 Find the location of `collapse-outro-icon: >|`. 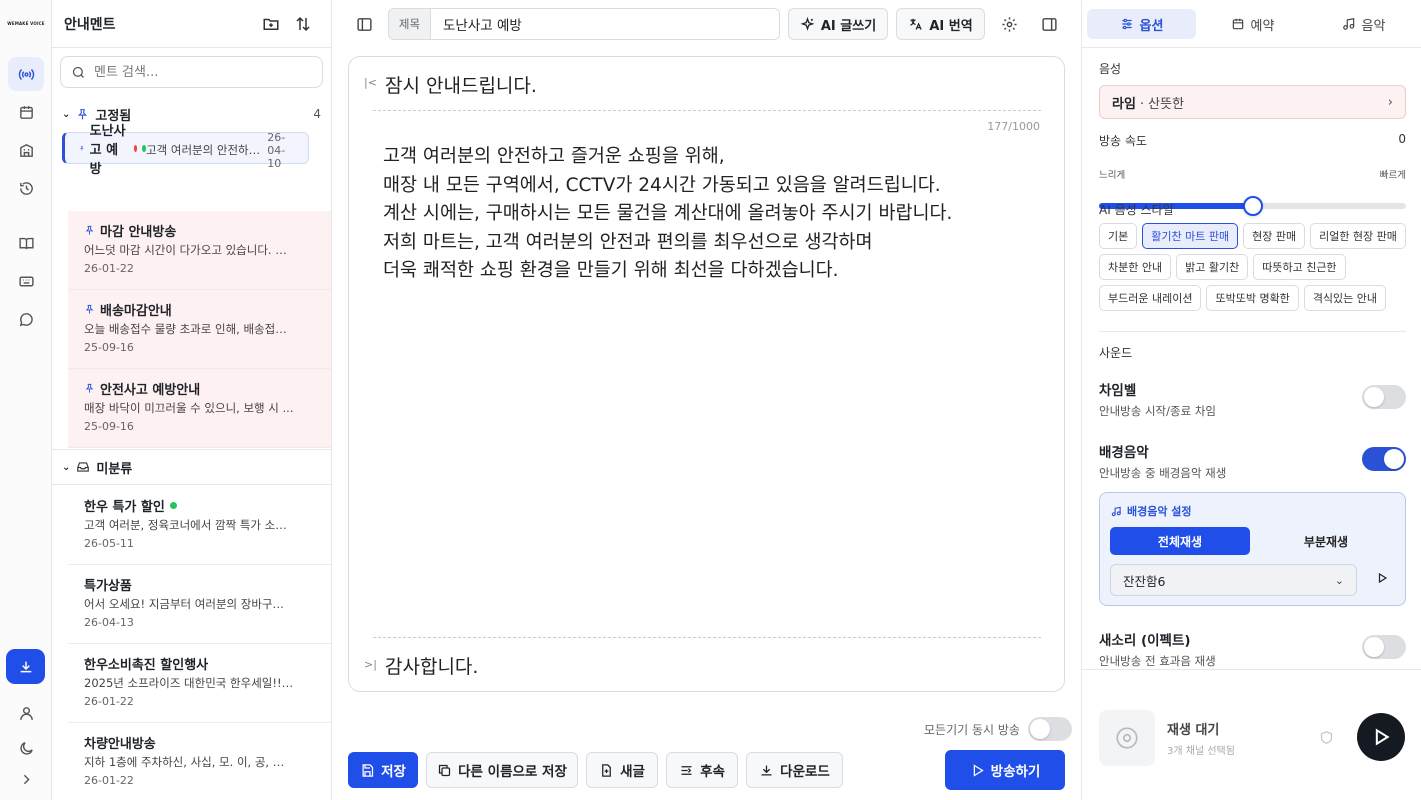

collapse-outro-icon: >| is located at coordinates (370, 664).